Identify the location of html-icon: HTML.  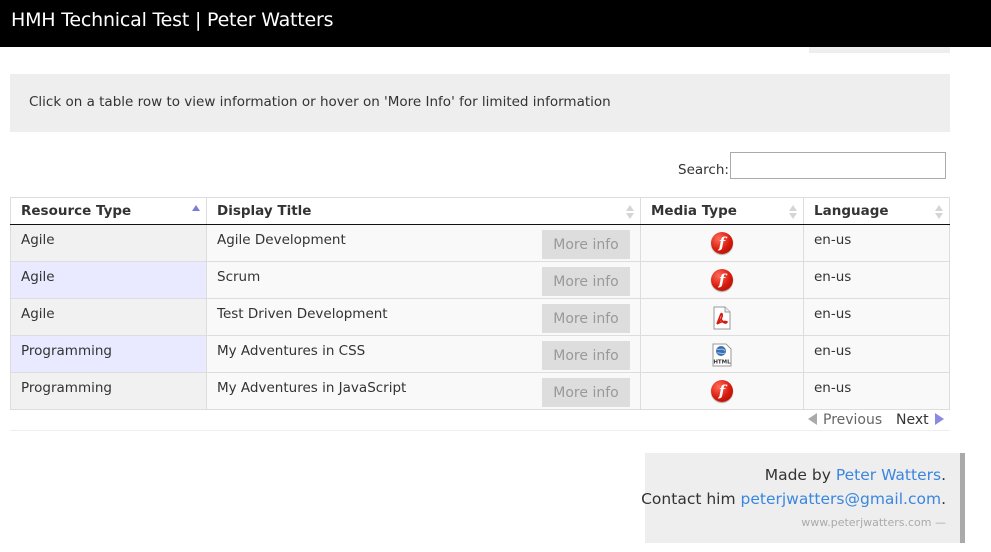
(722, 355).